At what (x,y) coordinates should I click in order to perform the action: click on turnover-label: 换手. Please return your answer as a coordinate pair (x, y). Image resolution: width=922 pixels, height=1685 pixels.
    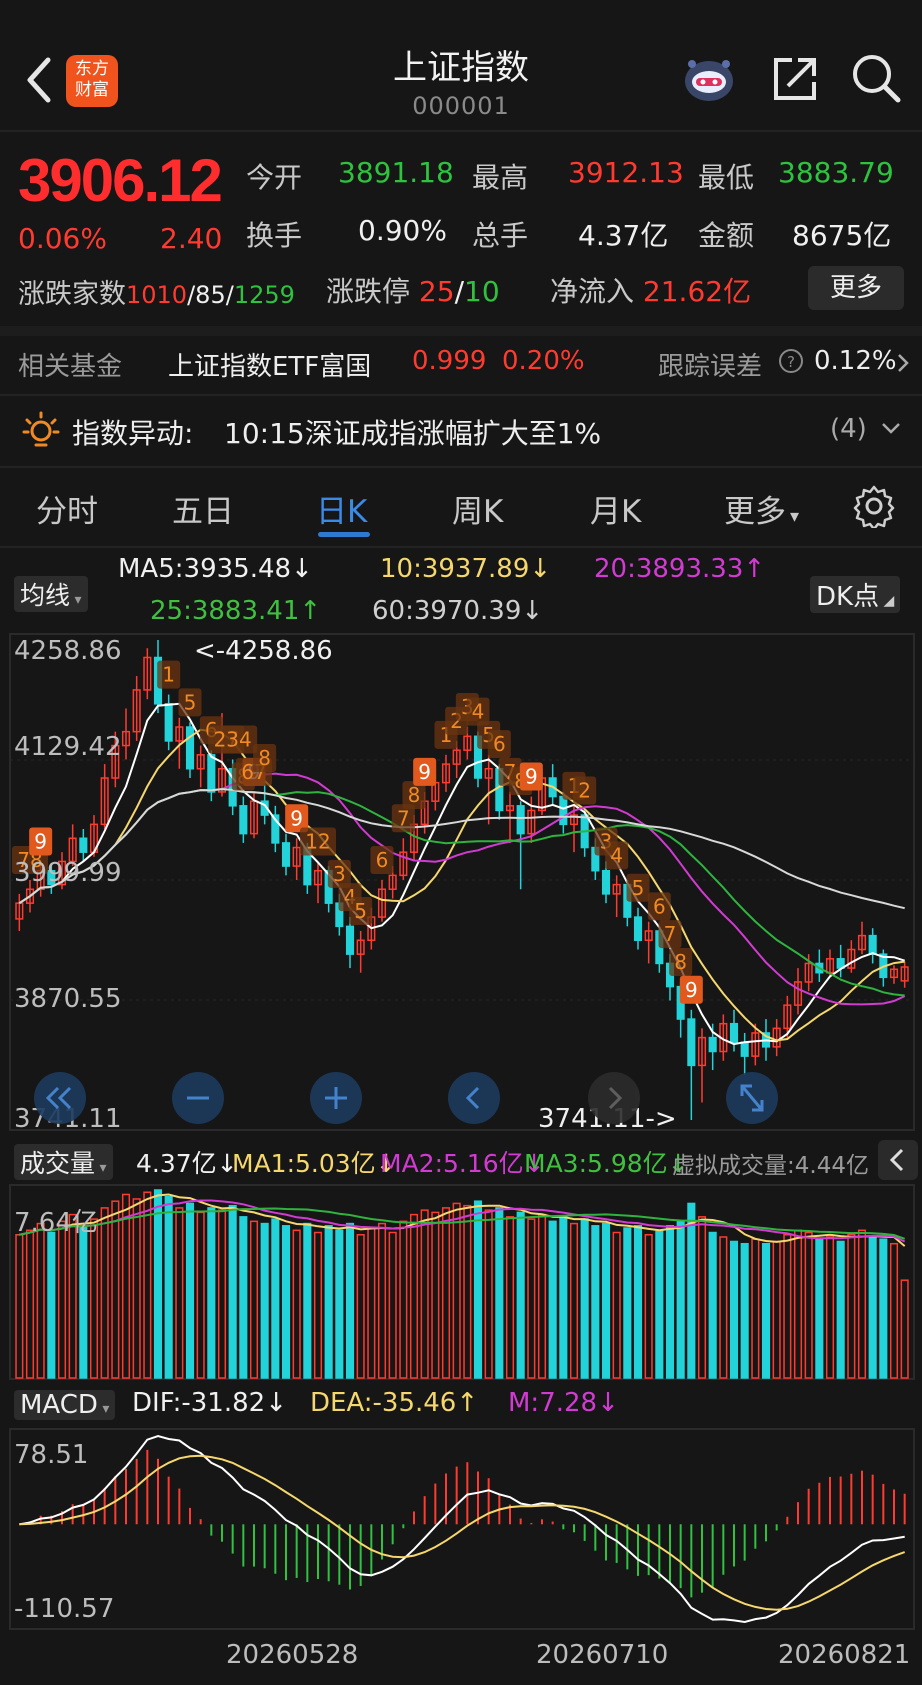
    Looking at the image, I should click on (274, 235).